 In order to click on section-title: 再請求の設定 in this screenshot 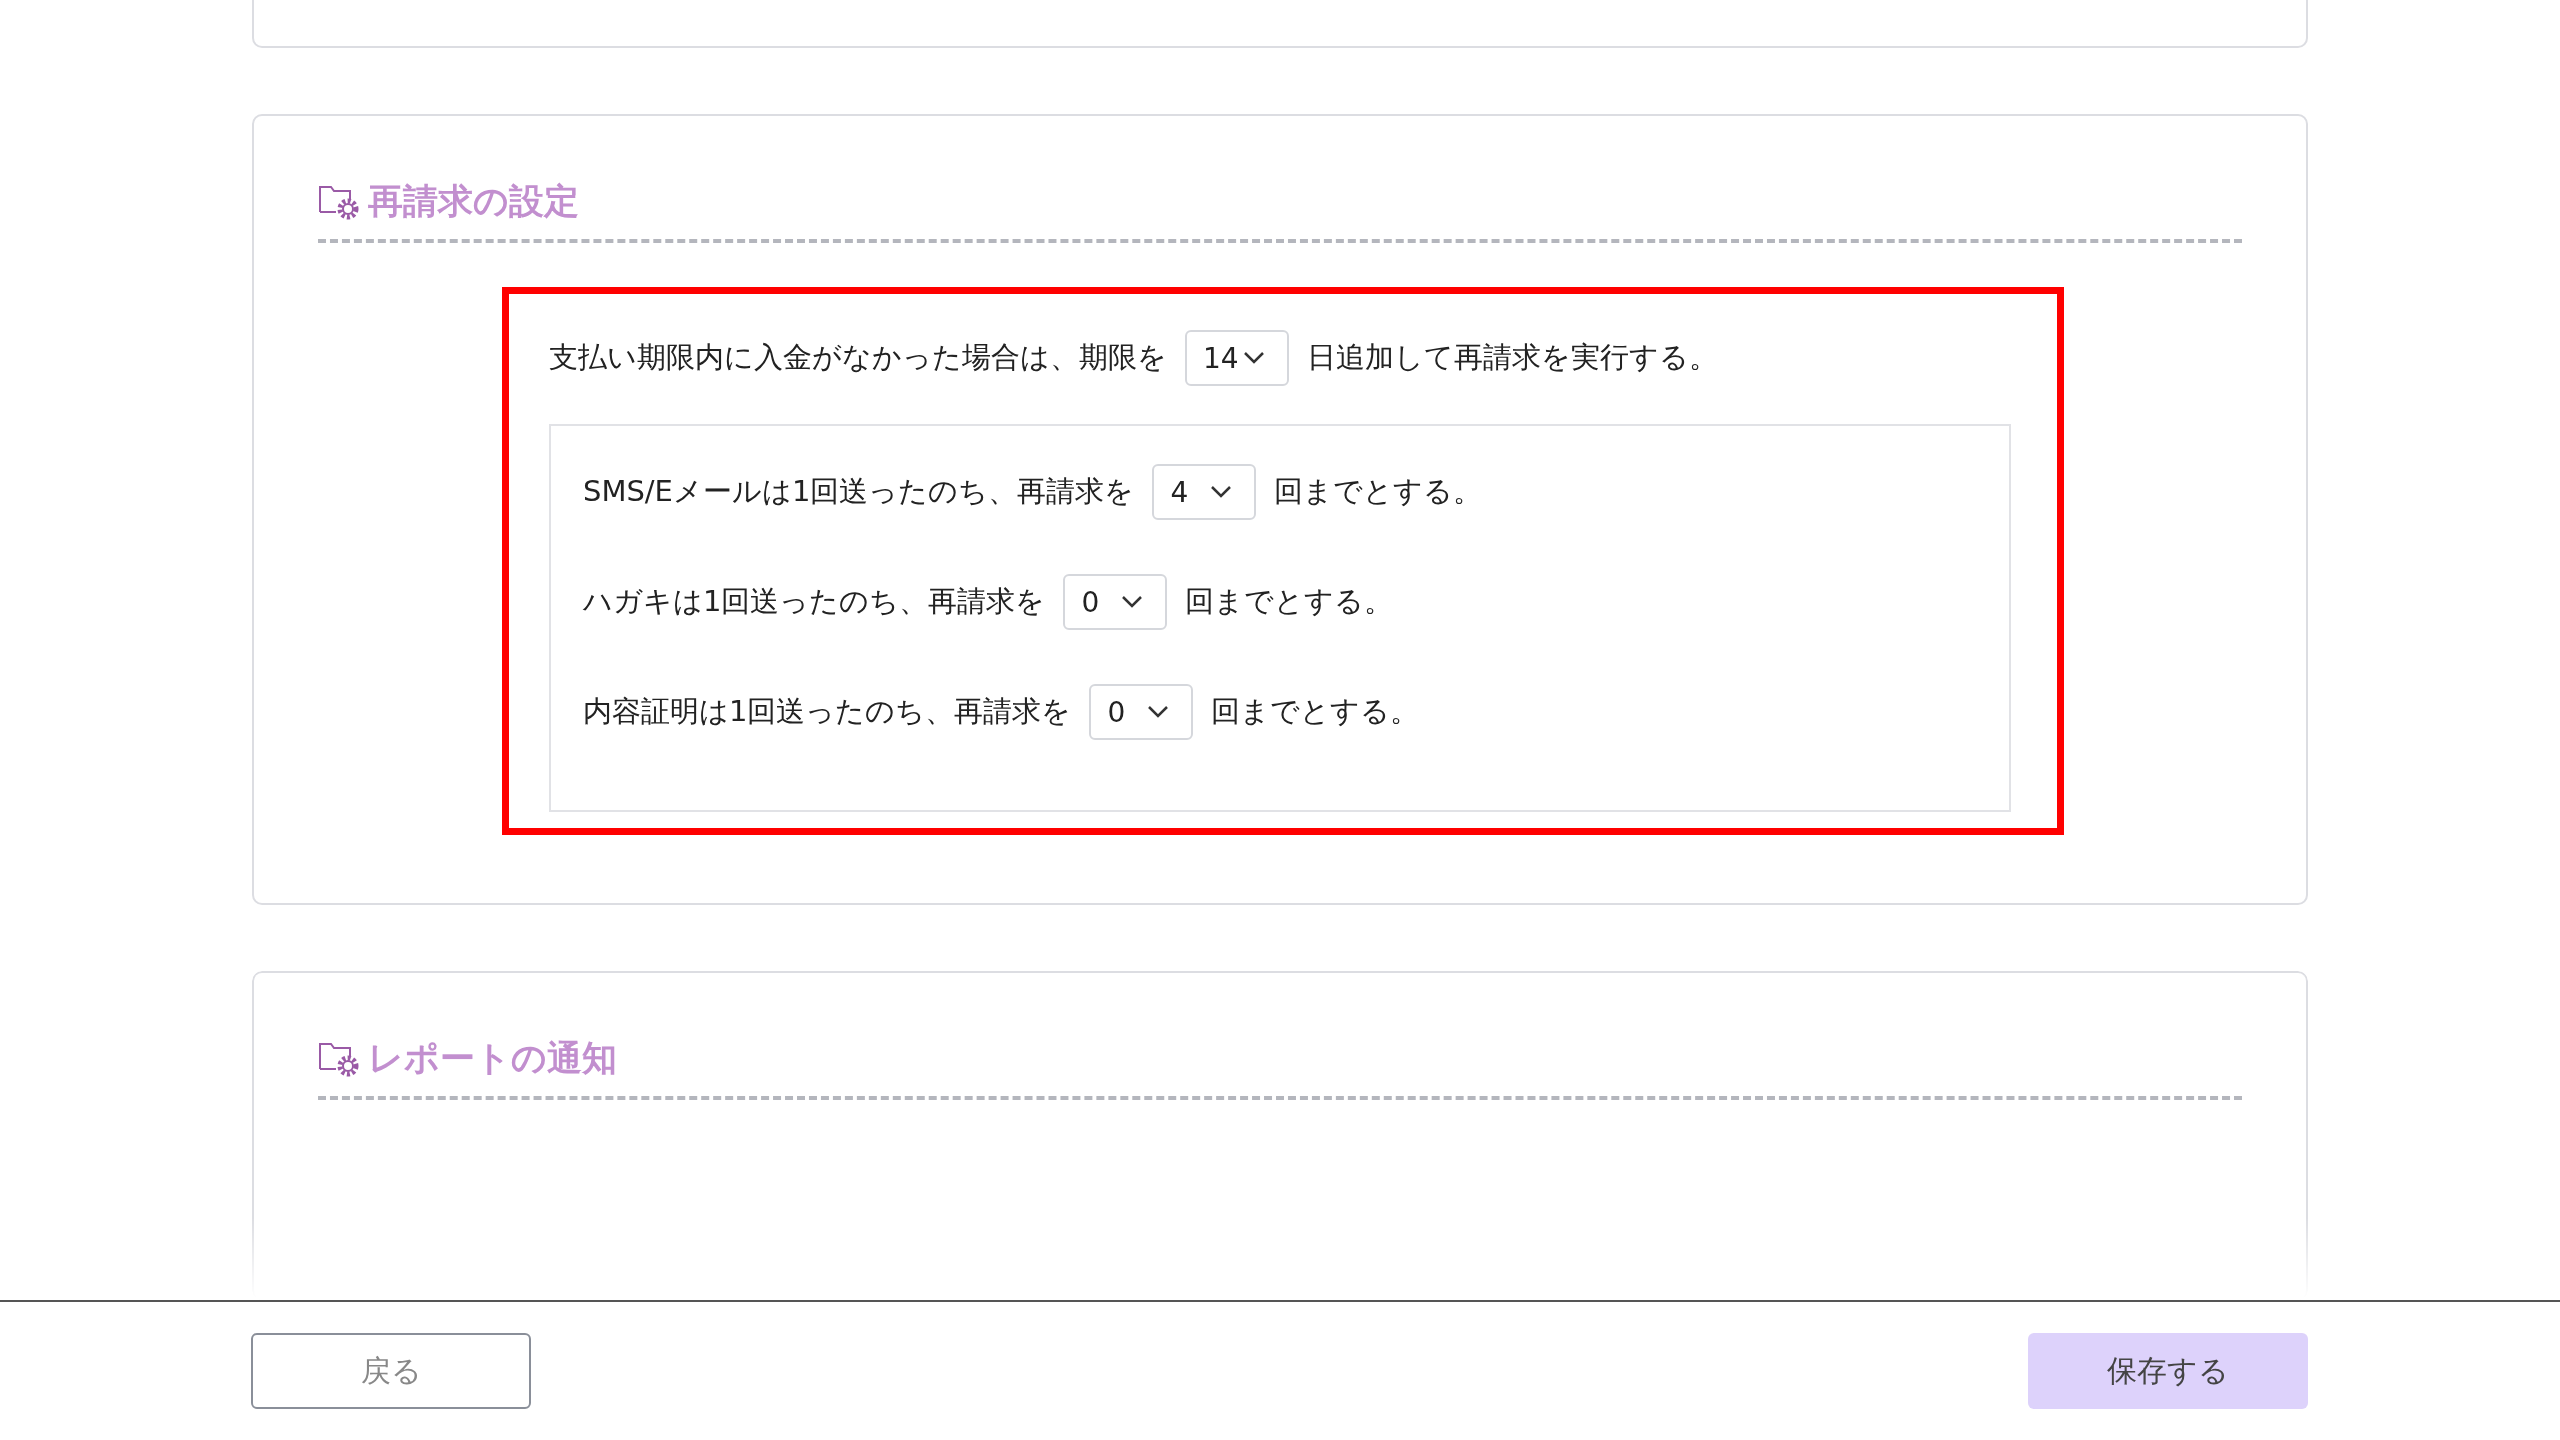, I will do `click(473, 201)`.